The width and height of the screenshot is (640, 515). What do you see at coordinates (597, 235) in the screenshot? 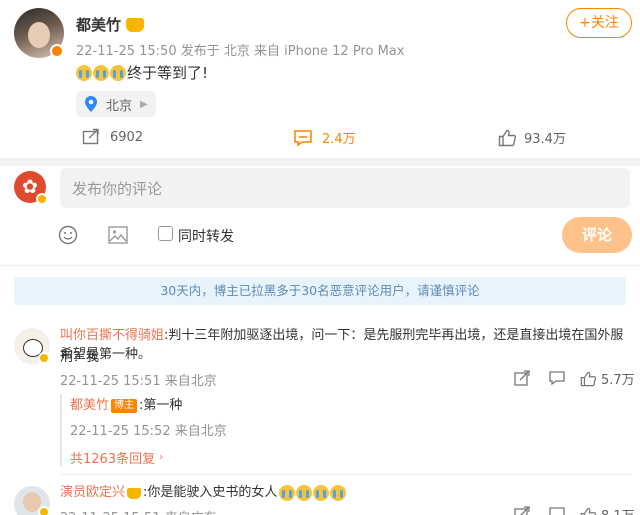
I see `submit-comment-button: 评论` at bounding box center [597, 235].